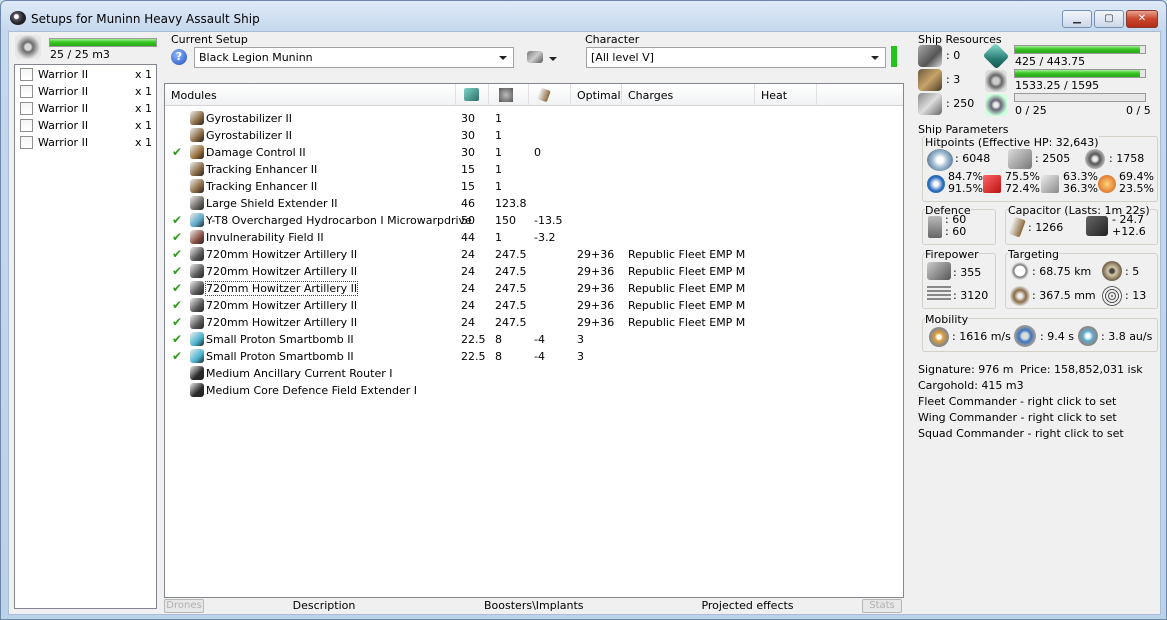 The width and height of the screenshot is (1167, 620). I want to click on col-powergrid, so click(509, 95).